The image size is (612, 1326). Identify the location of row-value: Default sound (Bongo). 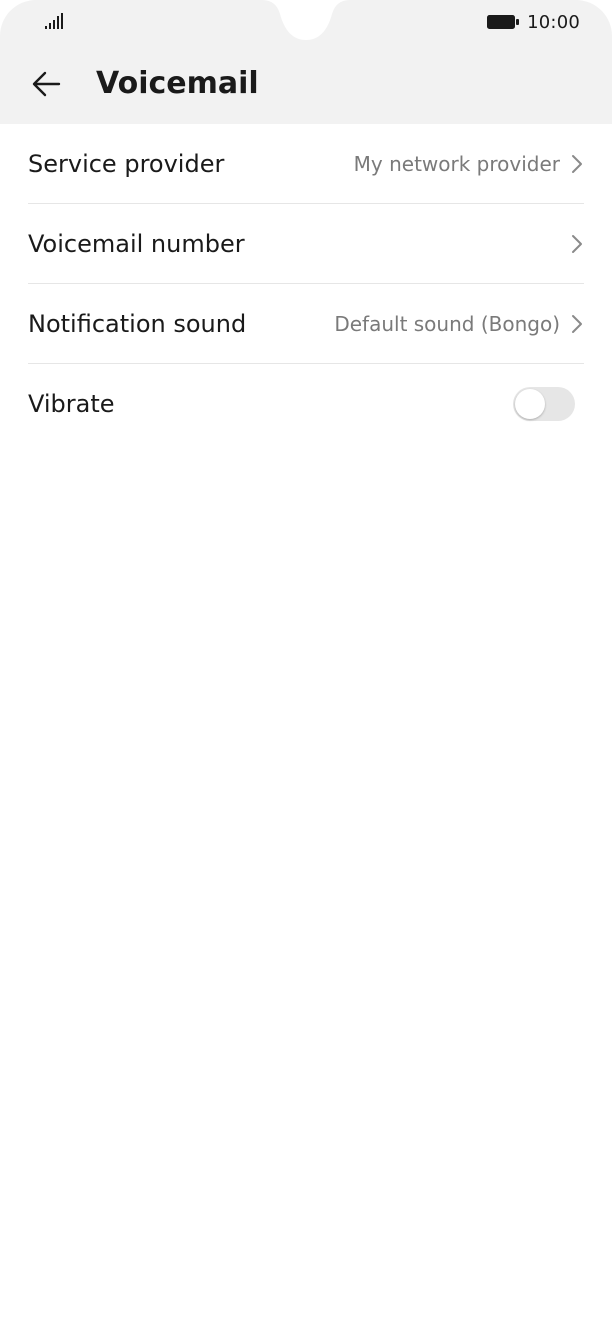
(447, 323).